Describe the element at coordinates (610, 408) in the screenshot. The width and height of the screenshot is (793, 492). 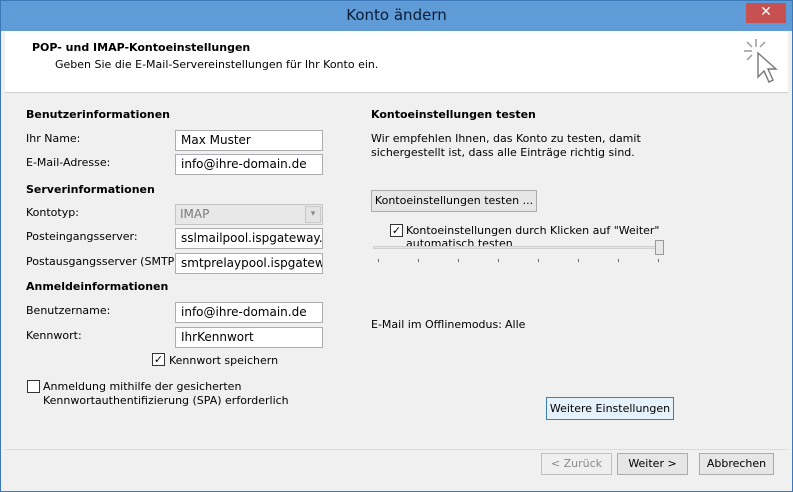
I see `more-settings-button: Weitere Einstellungen` at that location.